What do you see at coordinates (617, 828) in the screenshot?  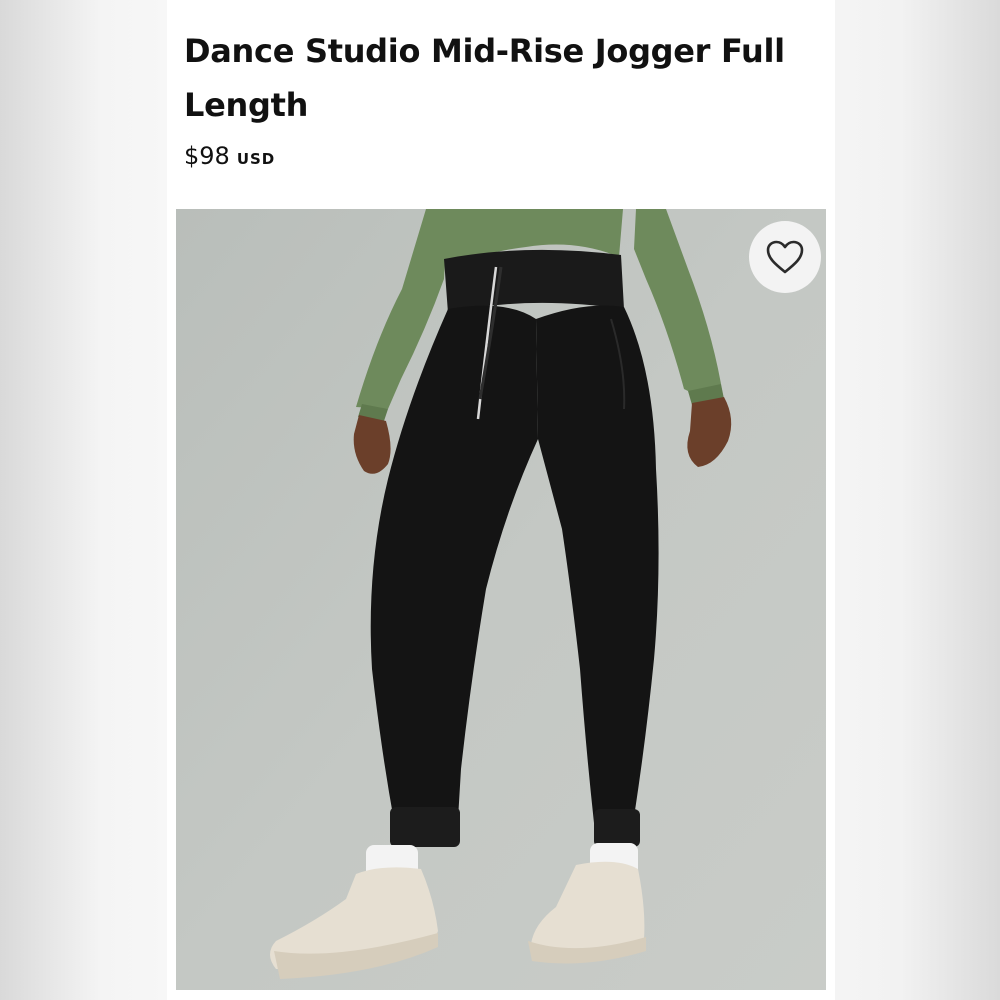 I see `right-ankle-cuff` at bounding box center [617, 828].